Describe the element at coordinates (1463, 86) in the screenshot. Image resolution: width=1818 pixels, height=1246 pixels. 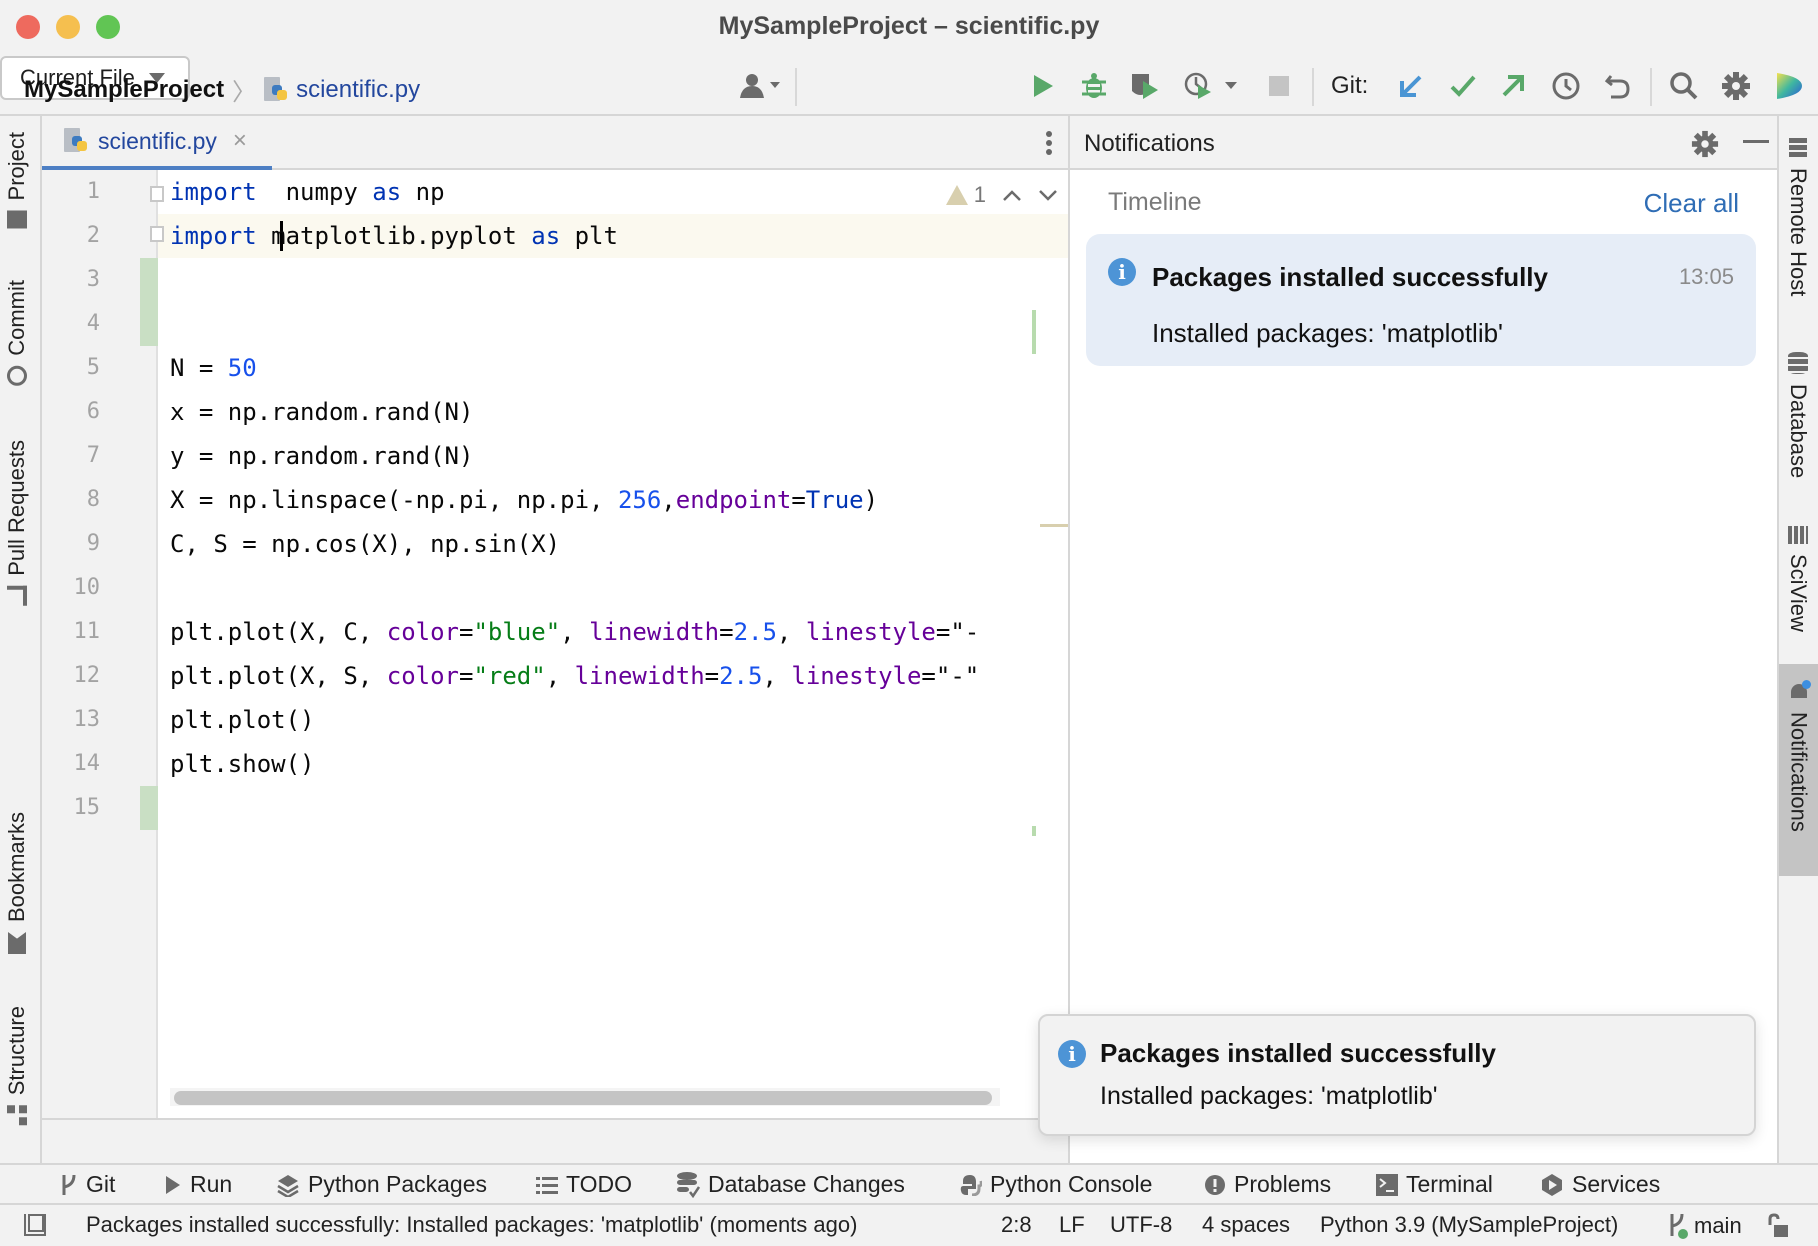
I see `git-commit-button` at that location.